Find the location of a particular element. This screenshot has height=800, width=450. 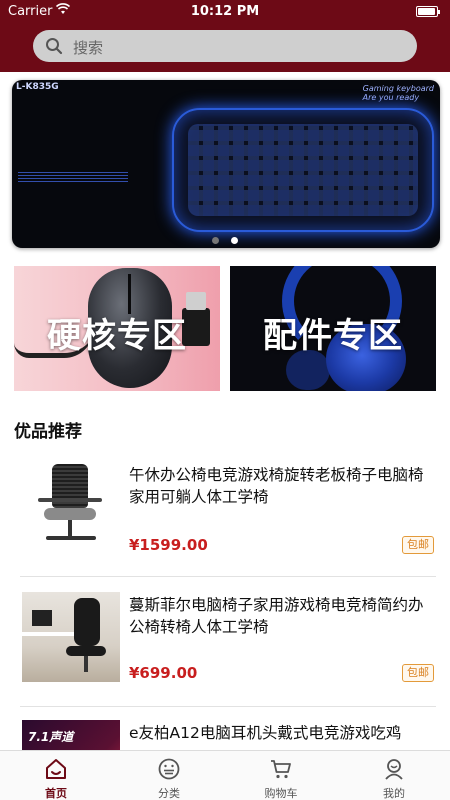

product-title: e友柏A12电脑耳机头戴式电竞游戏吃鸡 is located at coordinates (279, 733).